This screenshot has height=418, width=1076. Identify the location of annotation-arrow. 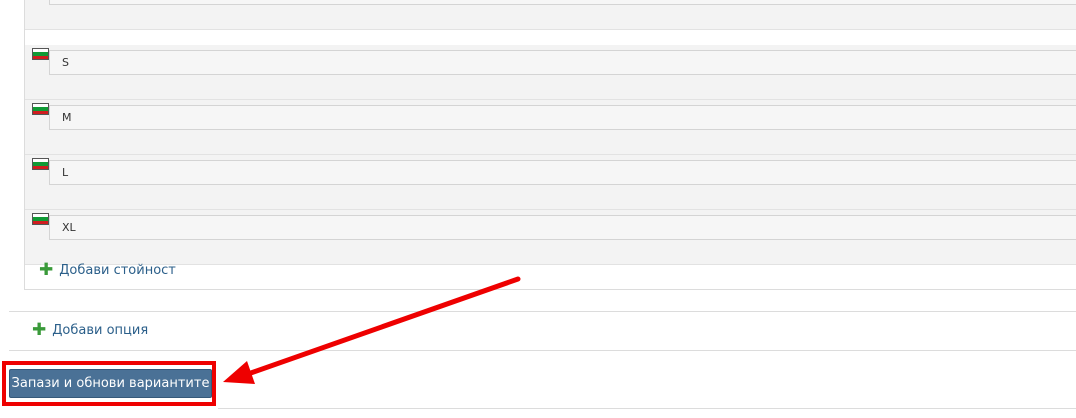
(372, 330).